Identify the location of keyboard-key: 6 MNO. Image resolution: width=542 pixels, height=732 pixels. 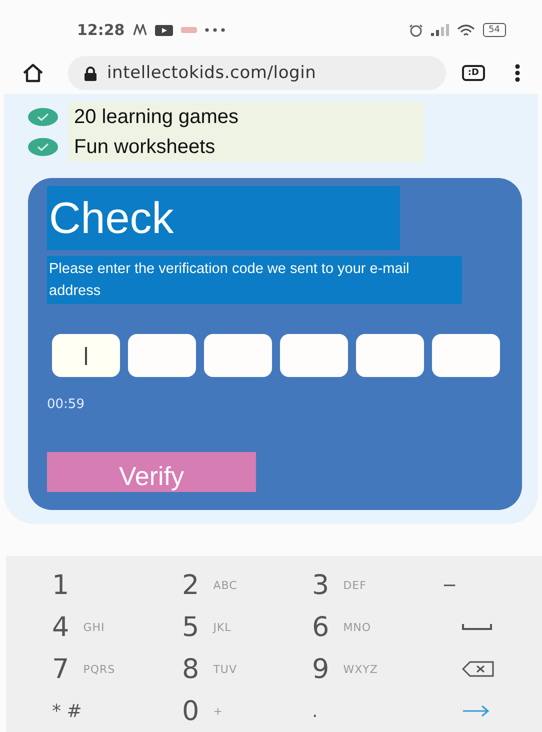
(377, 627).